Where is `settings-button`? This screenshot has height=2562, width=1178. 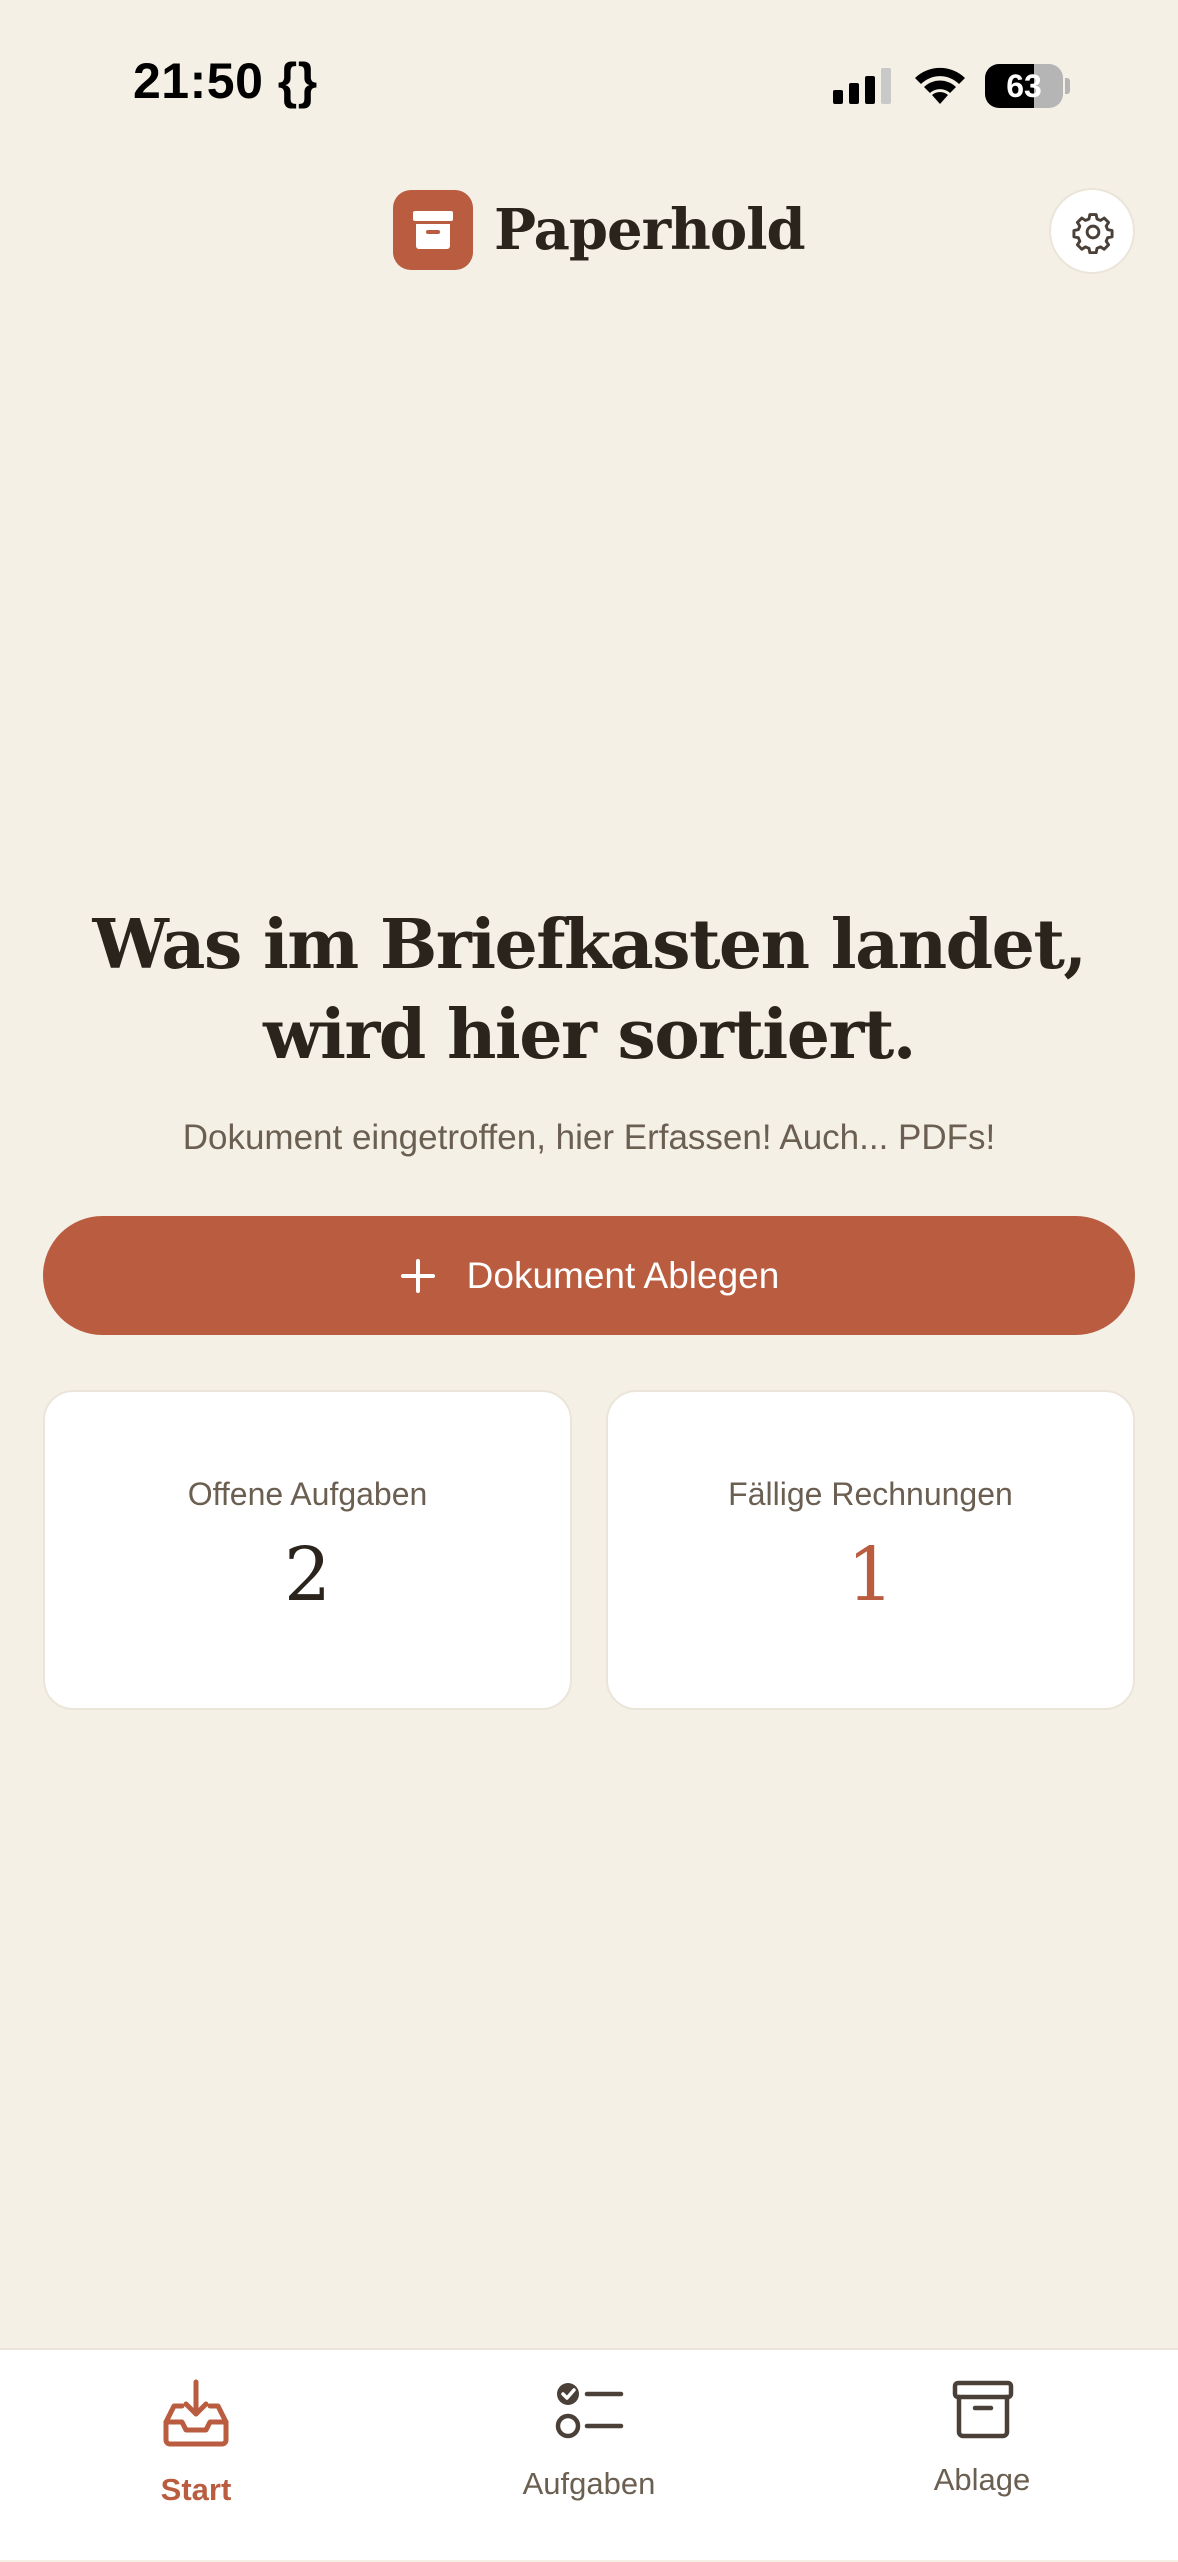 settings-button is located at coordinates (1092, 231).